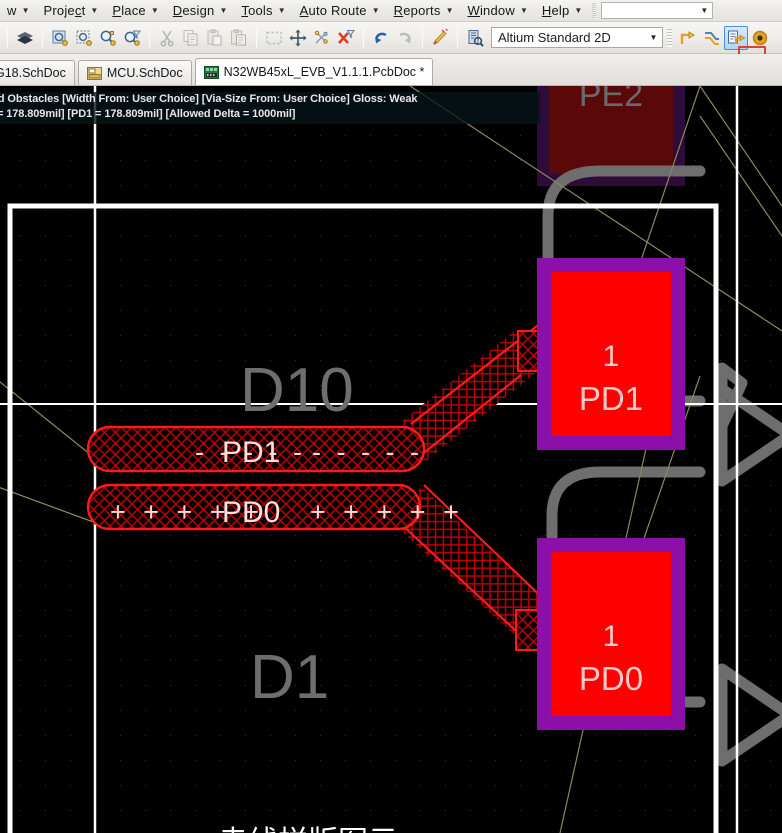 The image size is (782, 833). What do you see at coordinates (191, 38) in the screenshot?
I see `copy-icon` at bounding box center [191, 38].